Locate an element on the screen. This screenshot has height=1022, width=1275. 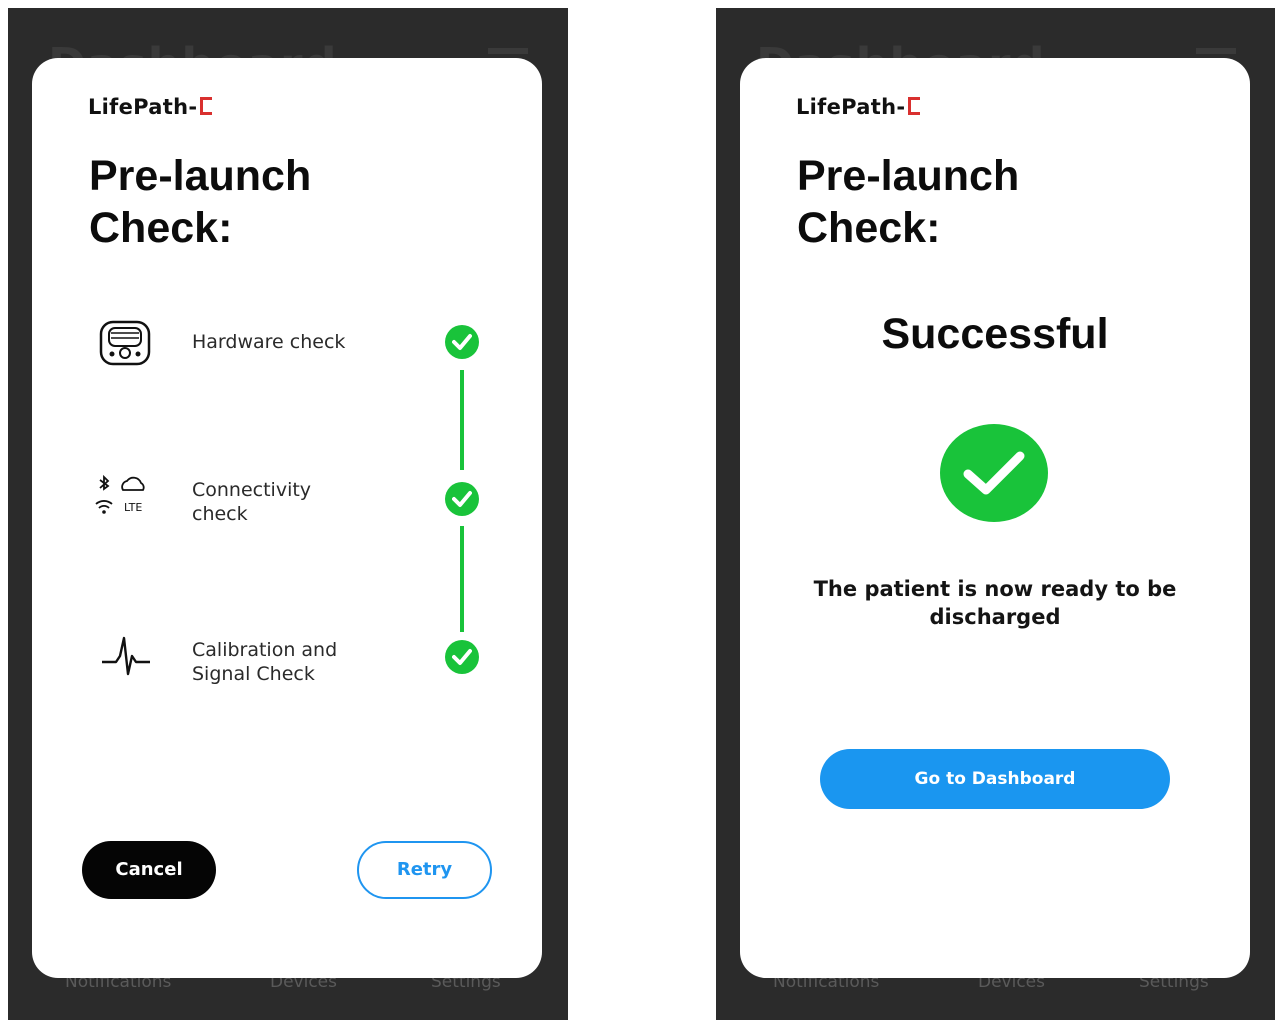
success-check-icon is located at coordinates (994, 473).